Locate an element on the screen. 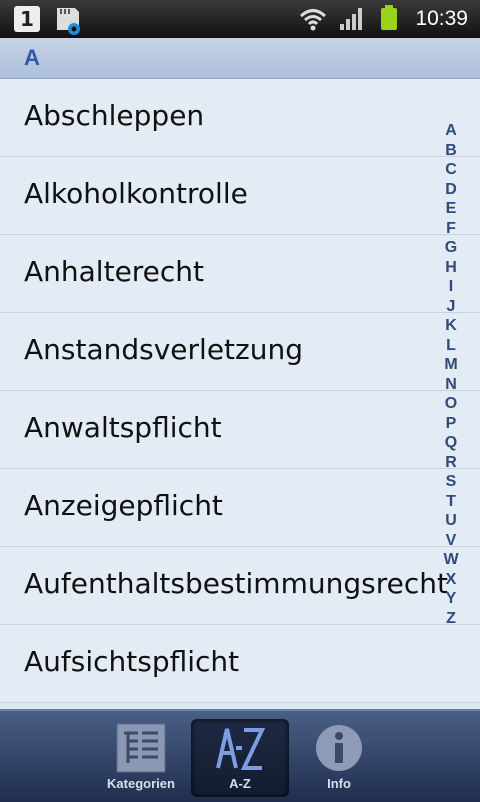 This screenshot has width=480, height=802. list-item: Aufenthaltsbestimmungsrecht is located at coordinates (240, 586).